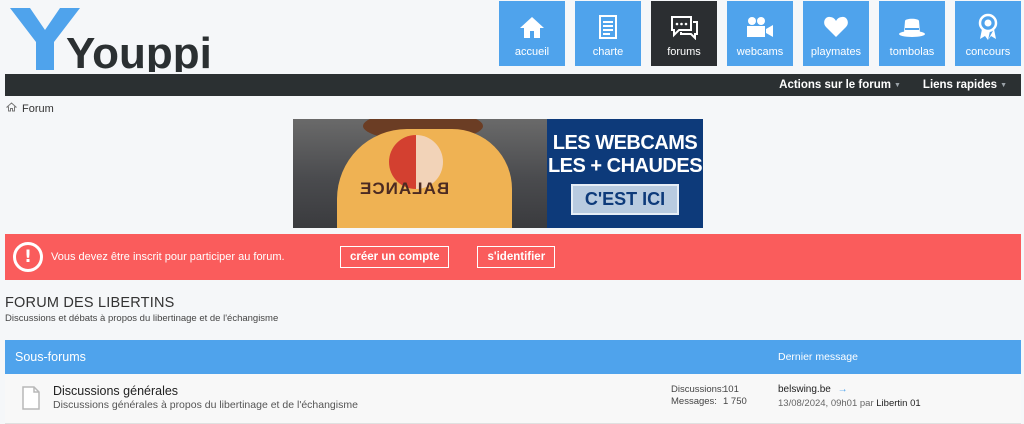 This screenshot has height=424, width=1024. I want to click on nav-playmates: playmates, so click(836, 33).